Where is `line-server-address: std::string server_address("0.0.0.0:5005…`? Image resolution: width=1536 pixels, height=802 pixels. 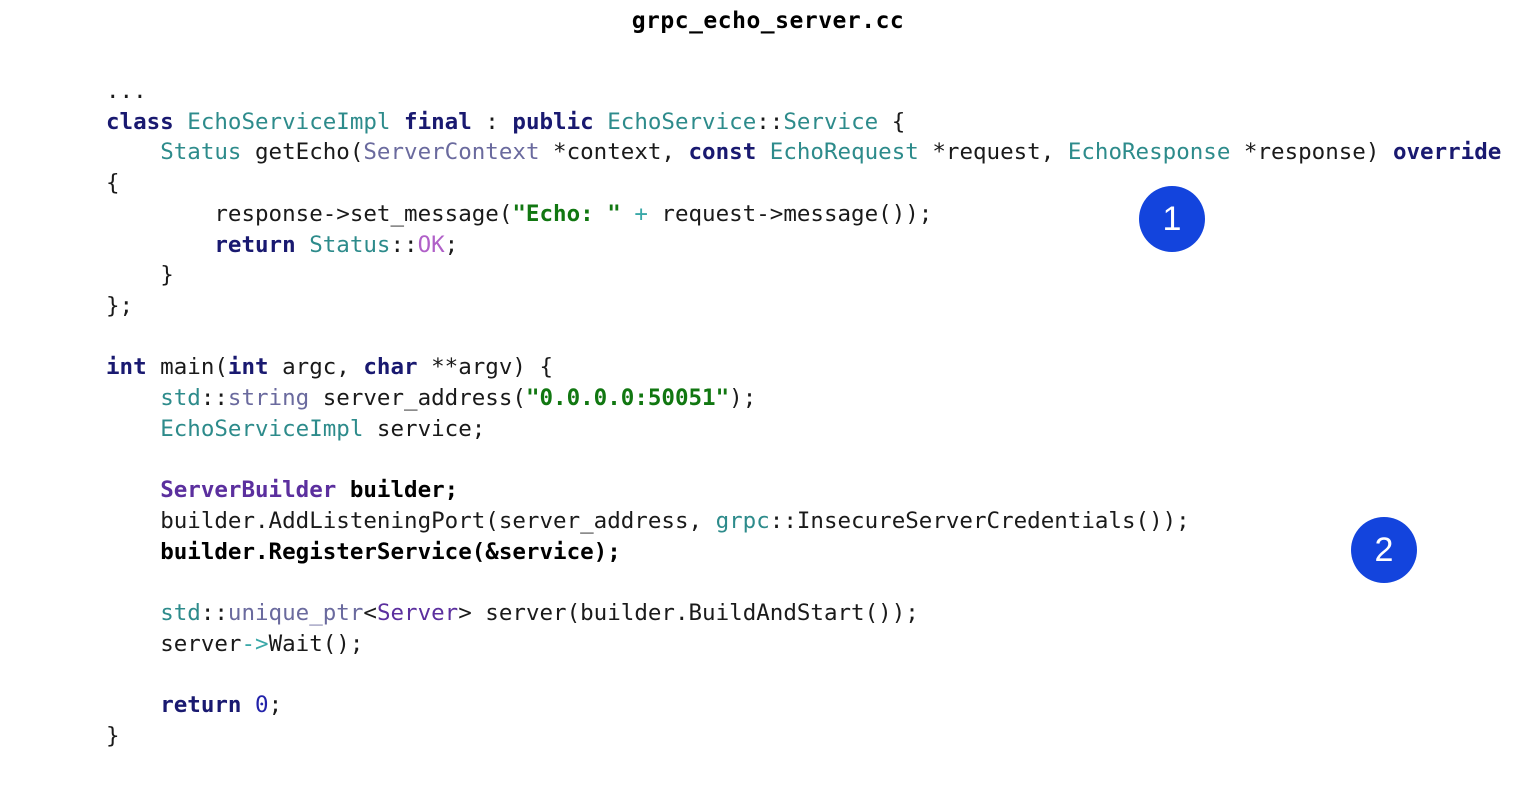 line-server-address: std::string server_address("0.0.0.0:5005… is located at coordinates (806, 398).